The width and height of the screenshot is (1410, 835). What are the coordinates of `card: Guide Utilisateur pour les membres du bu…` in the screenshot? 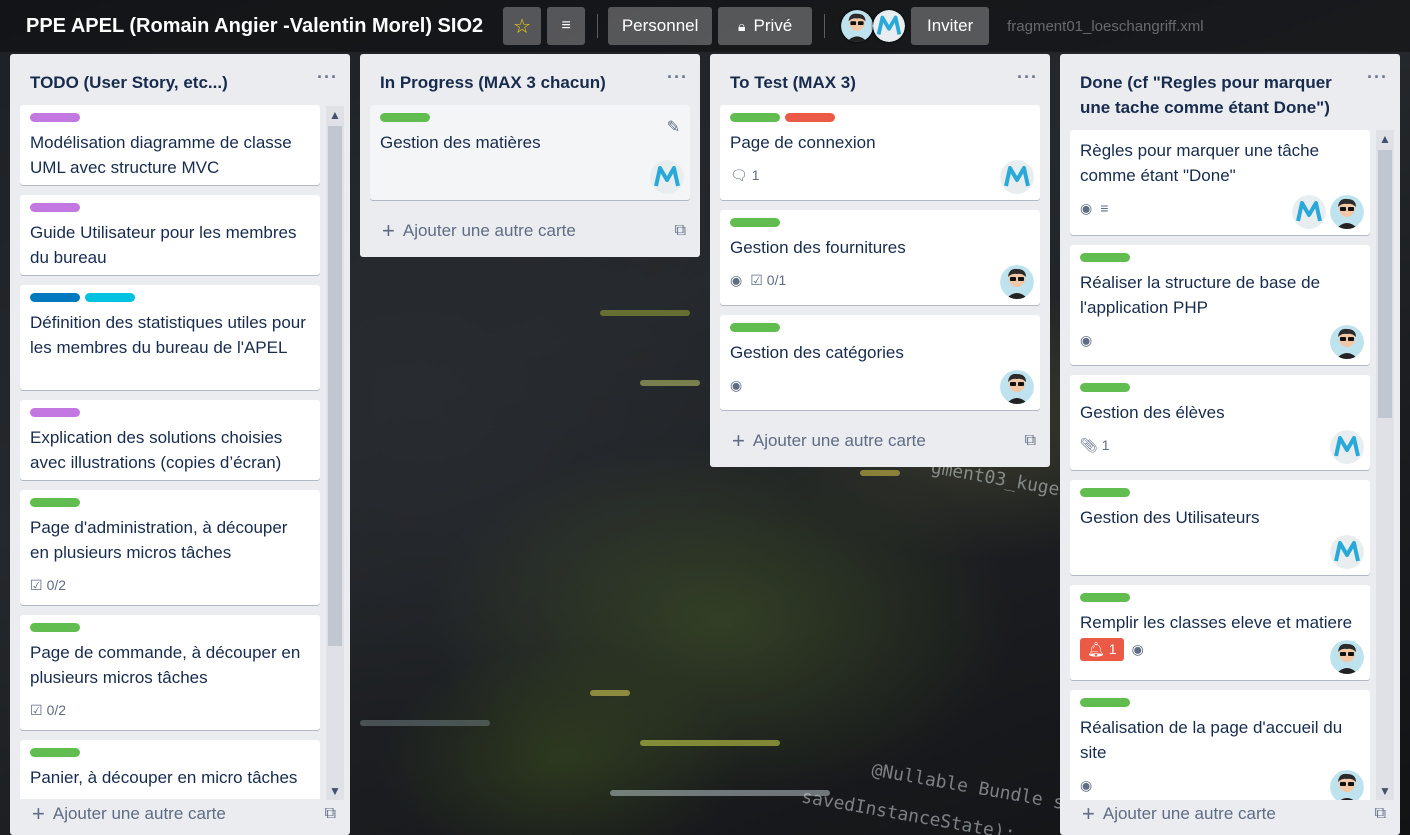 It's located at (170, 235).